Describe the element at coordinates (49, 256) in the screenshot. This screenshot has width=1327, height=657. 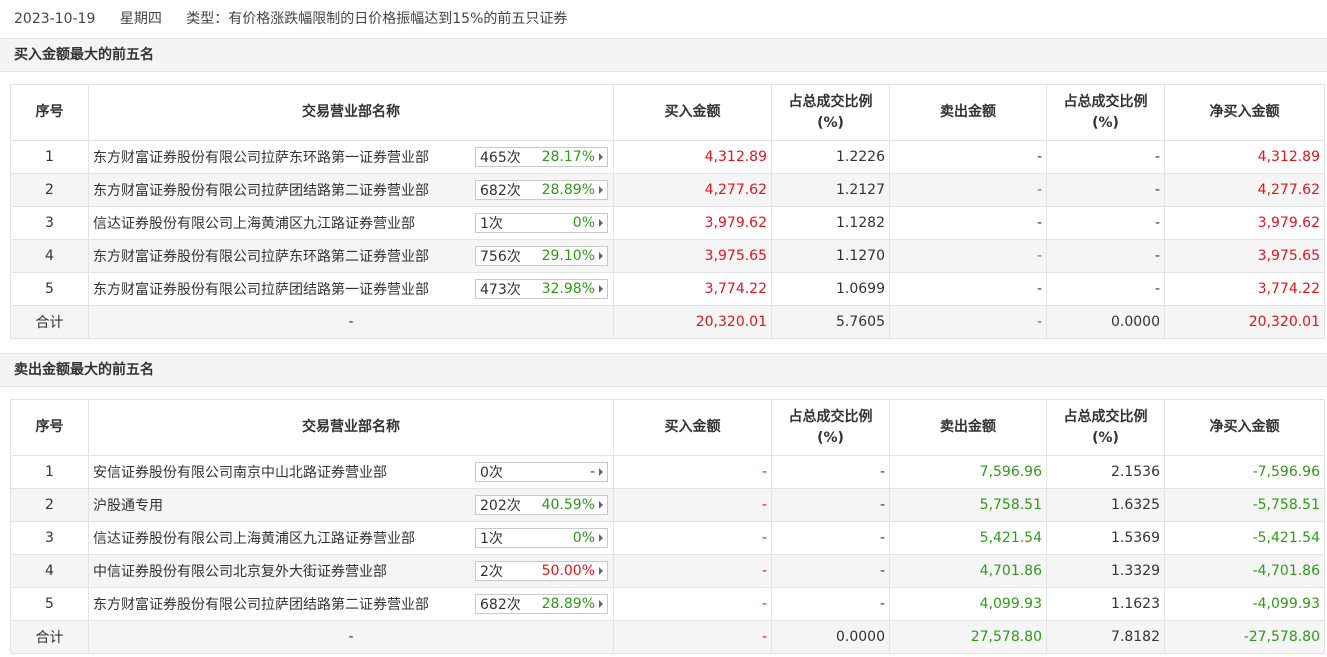
I see `row-index: 4` at that location.